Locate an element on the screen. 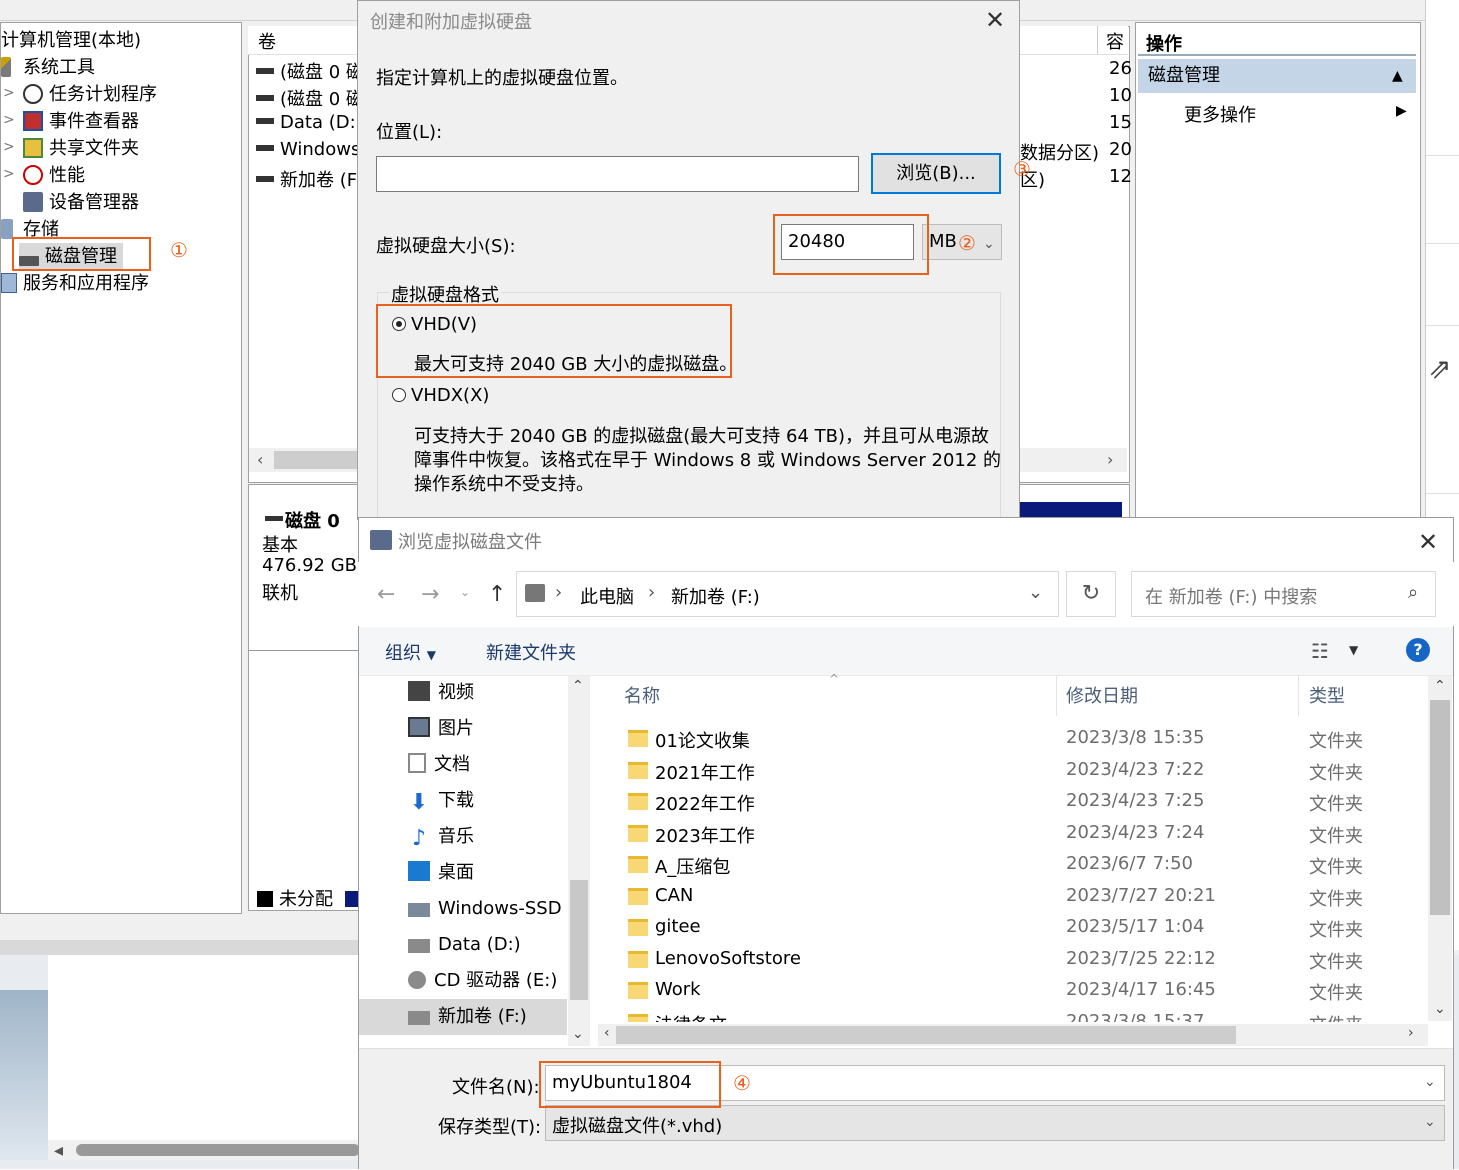 The height and width of the screenshot is (1170, 1459). cd-drive-icon is located at coordinates (417, 980).